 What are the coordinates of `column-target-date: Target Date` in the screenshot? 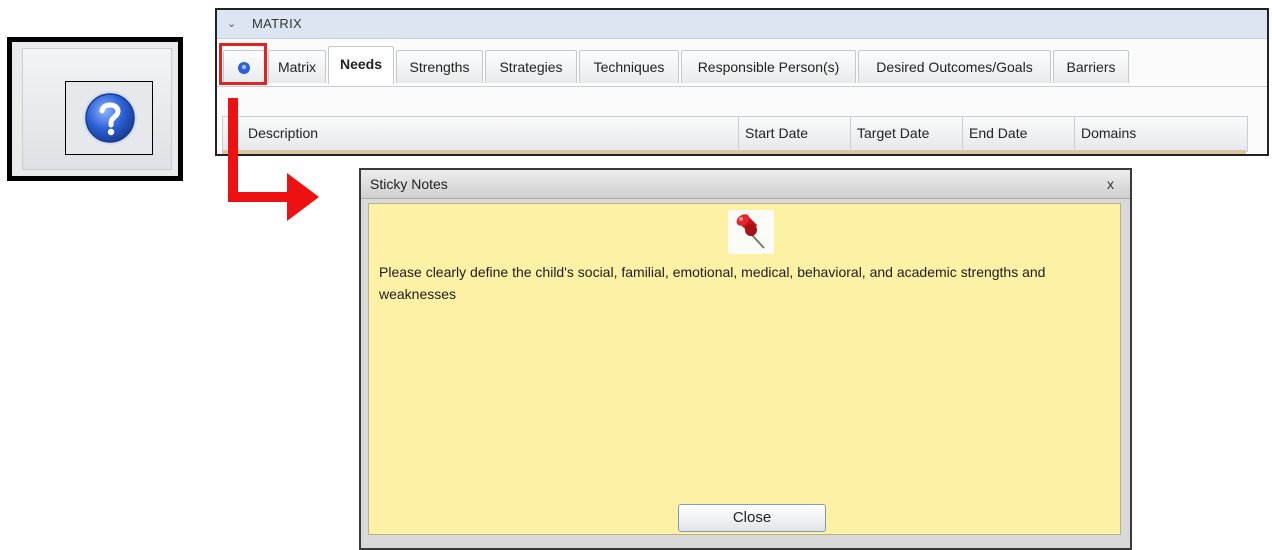 It's located at (906, 133).